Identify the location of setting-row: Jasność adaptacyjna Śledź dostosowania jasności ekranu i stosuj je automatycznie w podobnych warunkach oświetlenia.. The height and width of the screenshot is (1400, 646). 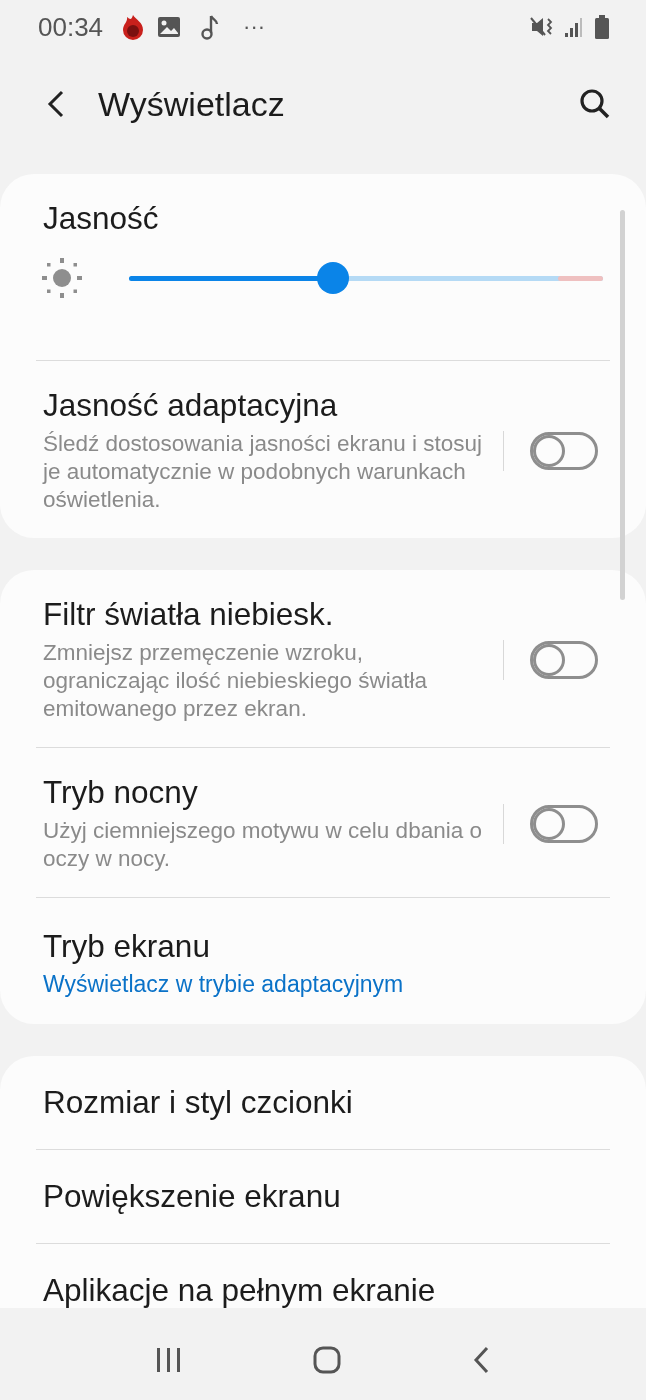
(323, 449).